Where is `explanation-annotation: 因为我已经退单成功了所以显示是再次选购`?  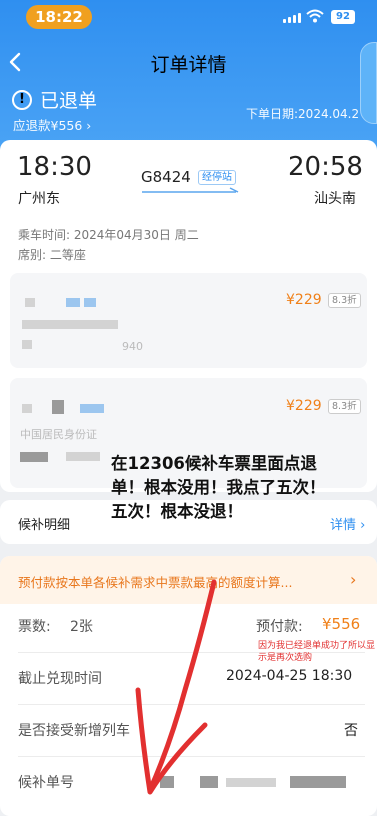 explanation-annotation: 因为我已经退单成功了所以显示是再次选购 is located at coordinates (317, 652).